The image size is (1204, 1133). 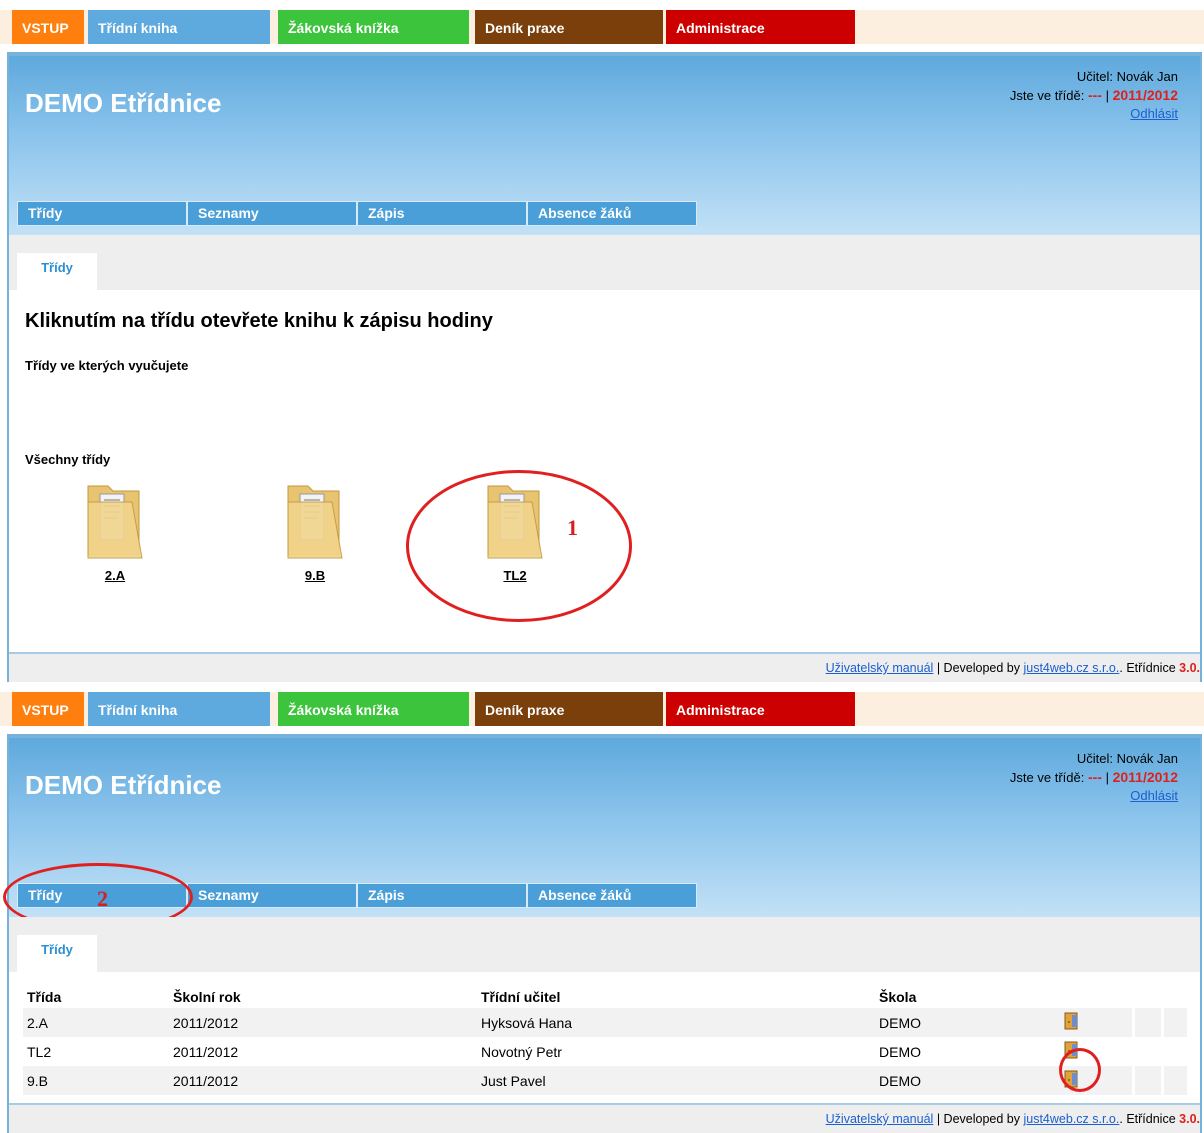 I want to click on table-row: 9.B 2011/2012 Just Pavel DEMO, so click(x=605, y=1080).